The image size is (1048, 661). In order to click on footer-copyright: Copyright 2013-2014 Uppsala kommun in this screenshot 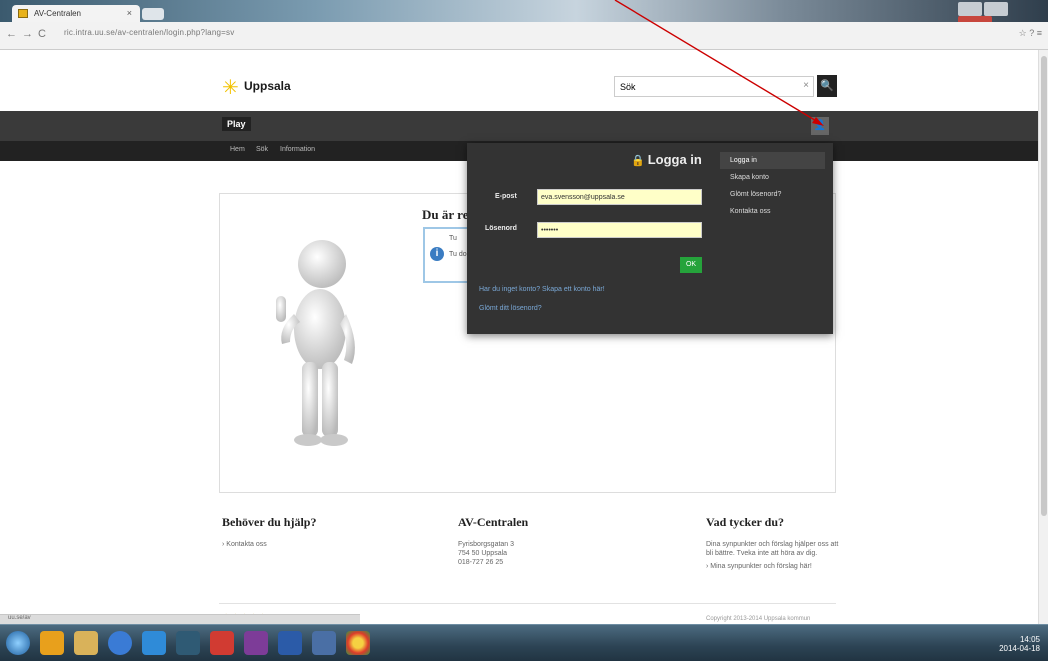, I will do `click(758, 619)`.